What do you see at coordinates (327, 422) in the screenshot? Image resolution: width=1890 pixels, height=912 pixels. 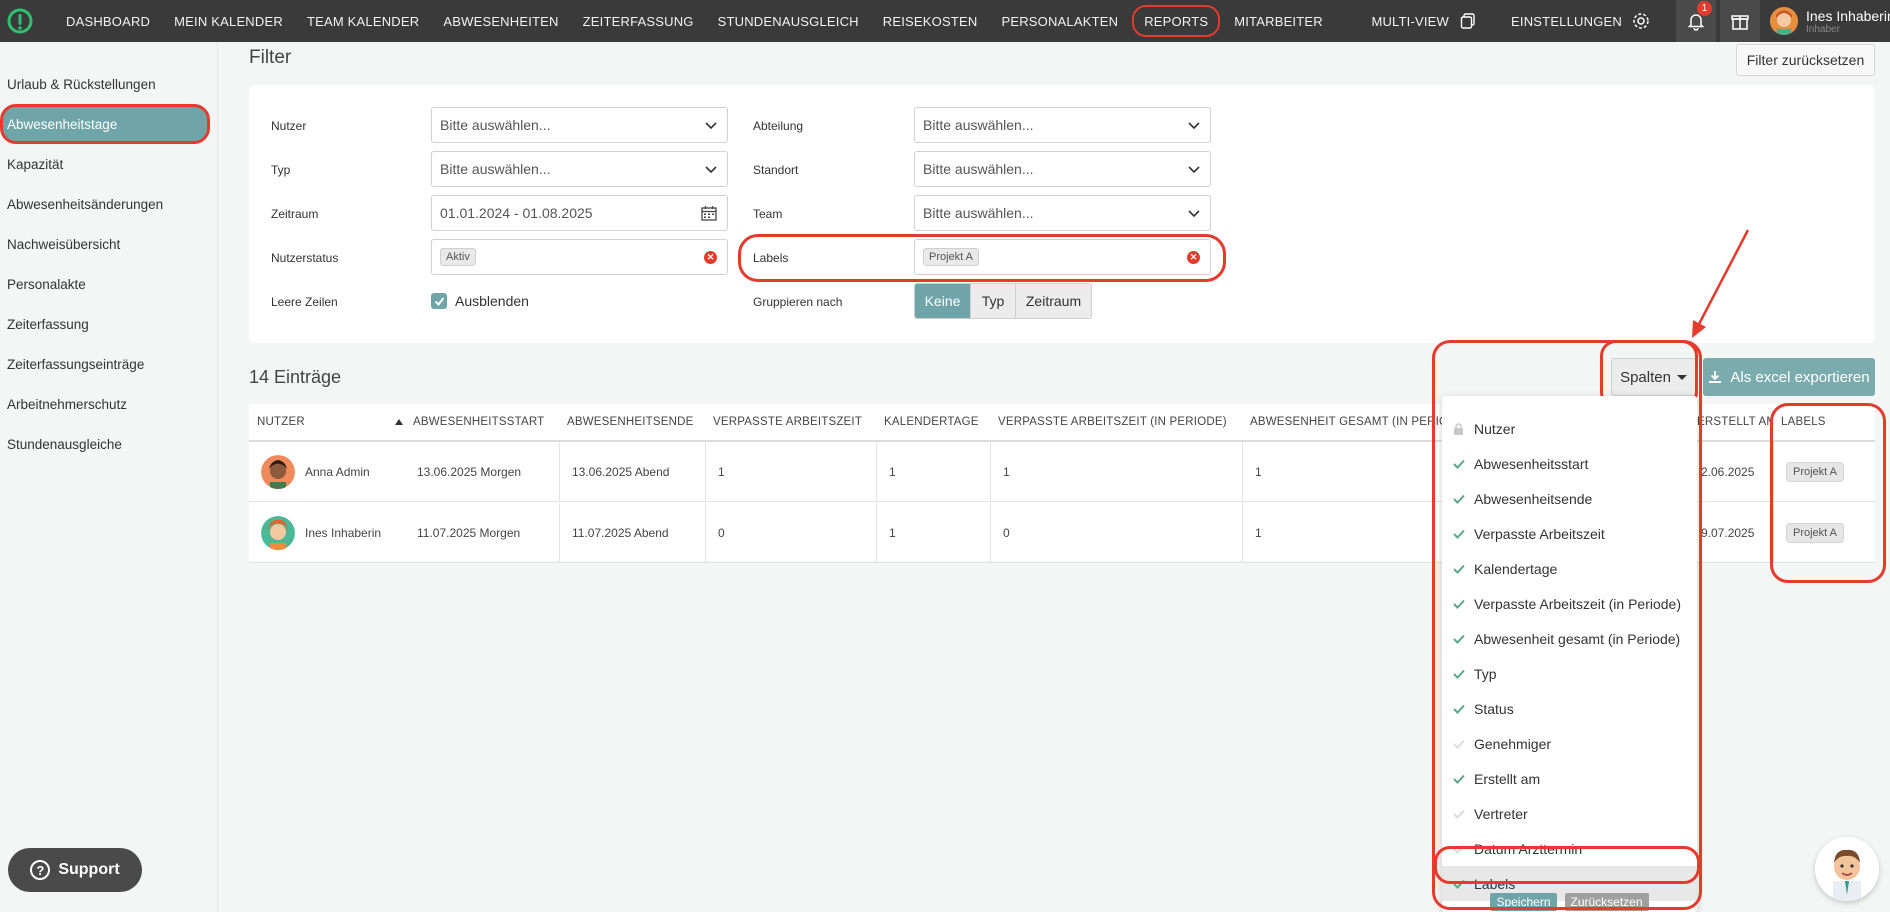 I see `col-header-nutzer: NUTZER` at bounding box center [327, 422].